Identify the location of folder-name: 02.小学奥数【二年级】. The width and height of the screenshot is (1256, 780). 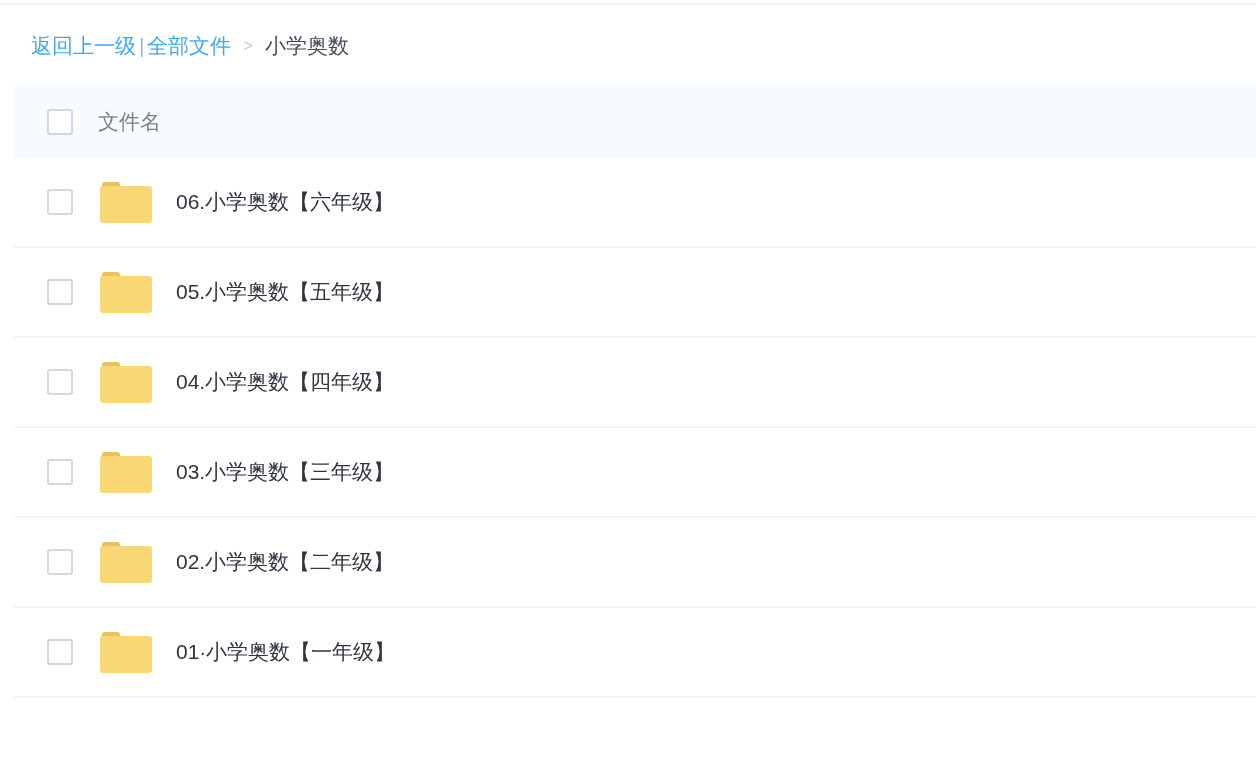
(285, 562).